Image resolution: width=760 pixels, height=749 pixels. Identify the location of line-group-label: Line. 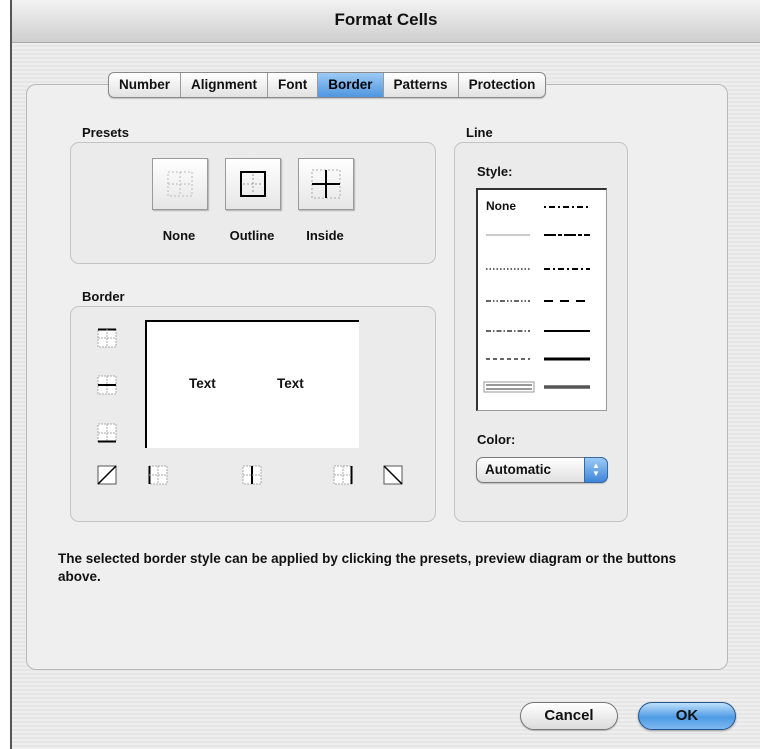
(479, 132).